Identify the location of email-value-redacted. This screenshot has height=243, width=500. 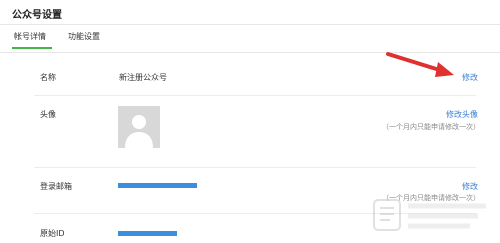
(157, 185).